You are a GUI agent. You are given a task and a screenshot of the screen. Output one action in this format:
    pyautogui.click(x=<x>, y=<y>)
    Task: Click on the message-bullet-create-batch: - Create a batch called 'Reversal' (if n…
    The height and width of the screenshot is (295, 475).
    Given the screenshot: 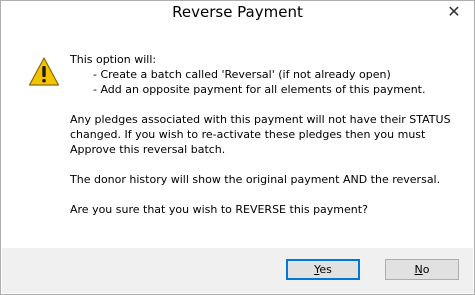 What is the action you would take?
    pyautogui.click(x=242, y=74)
    